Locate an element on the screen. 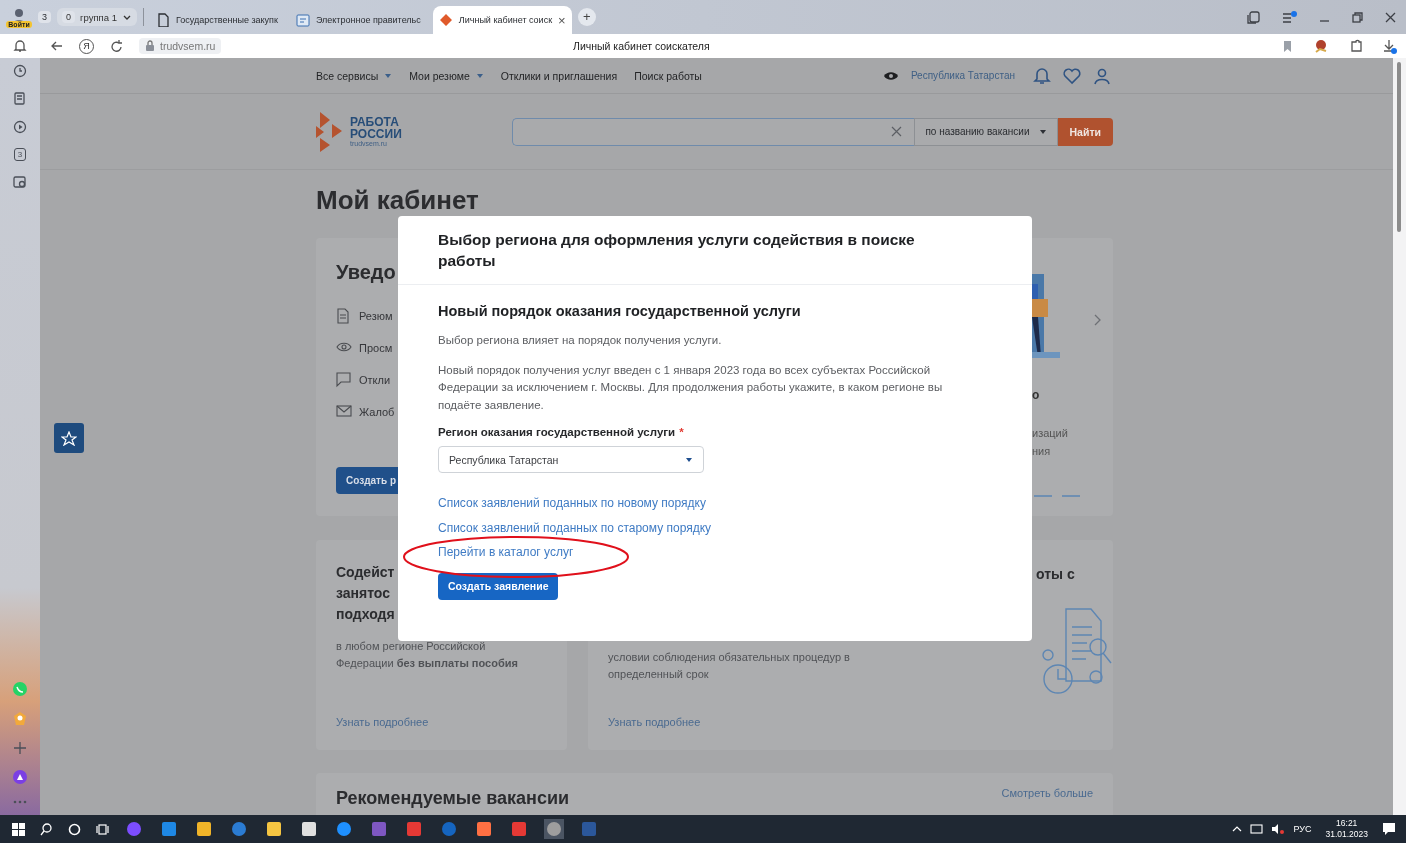  card-title: подходя is located at coordinates (365, 614).